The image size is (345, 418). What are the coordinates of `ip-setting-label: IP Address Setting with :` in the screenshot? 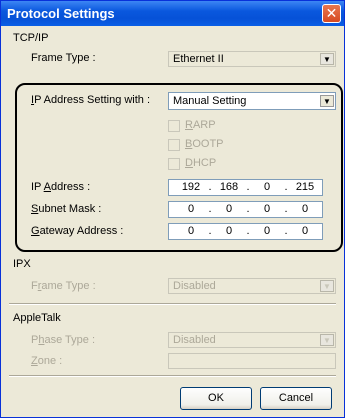 It's located at (91, 100).